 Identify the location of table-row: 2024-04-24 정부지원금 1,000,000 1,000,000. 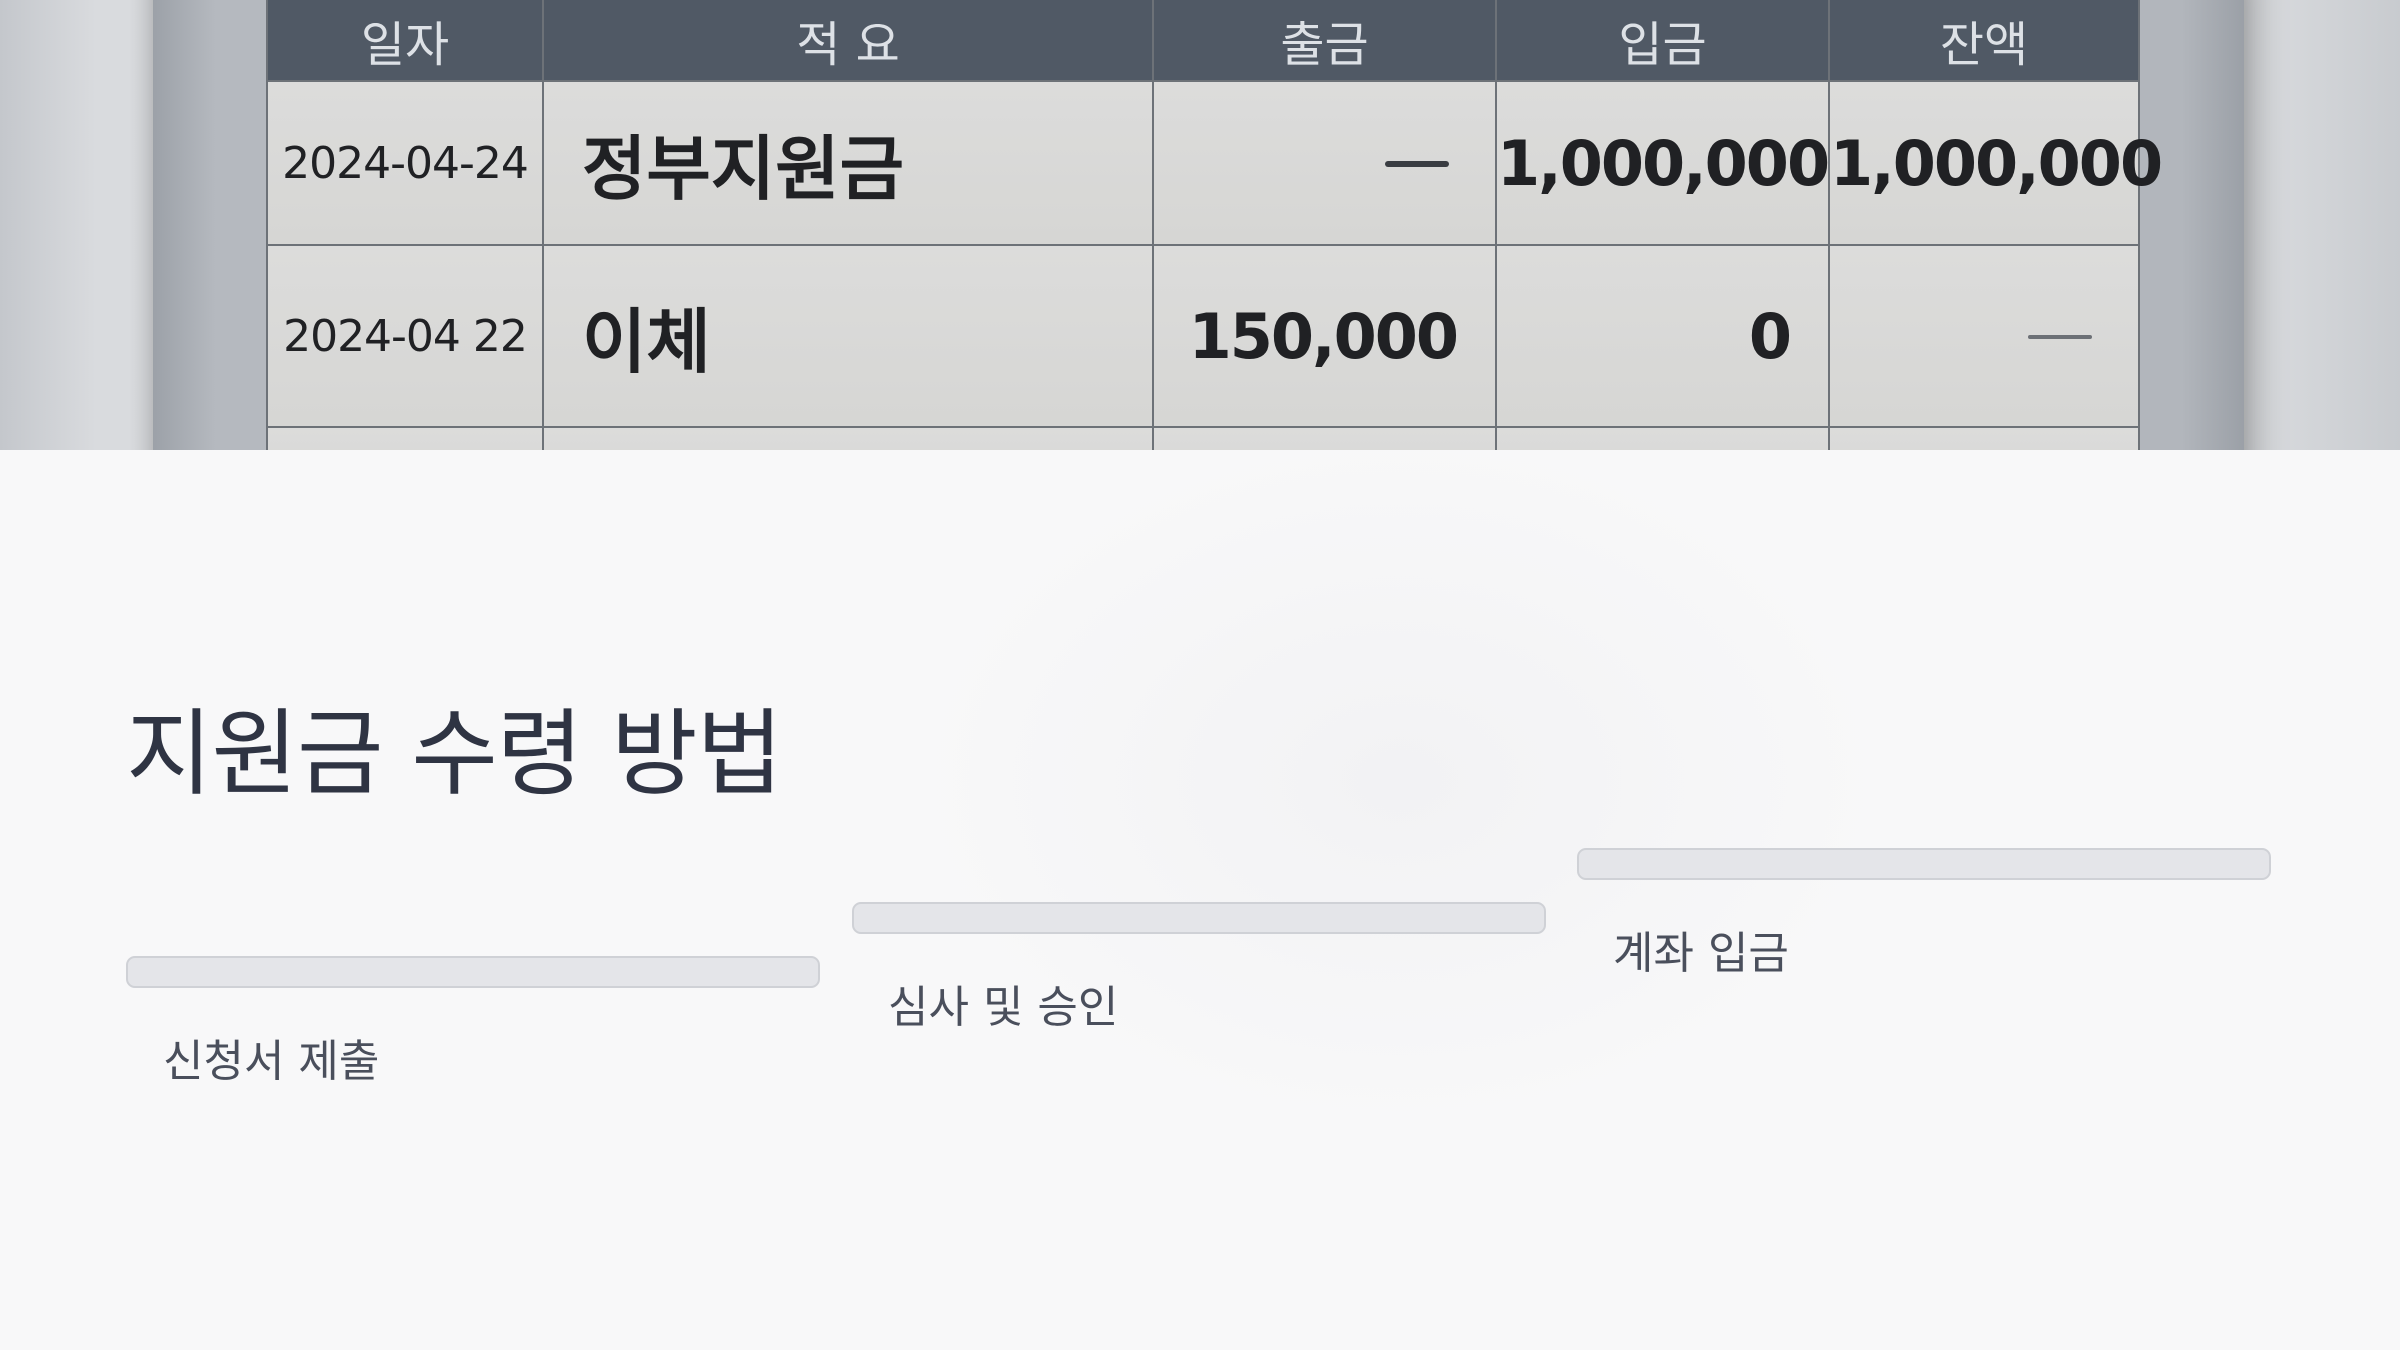
(1214, 163).